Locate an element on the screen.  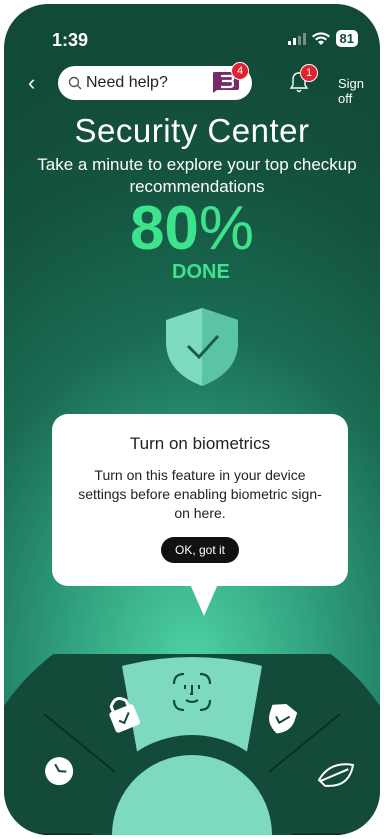
status-icons: 81 is located at coordinates (322, 38).